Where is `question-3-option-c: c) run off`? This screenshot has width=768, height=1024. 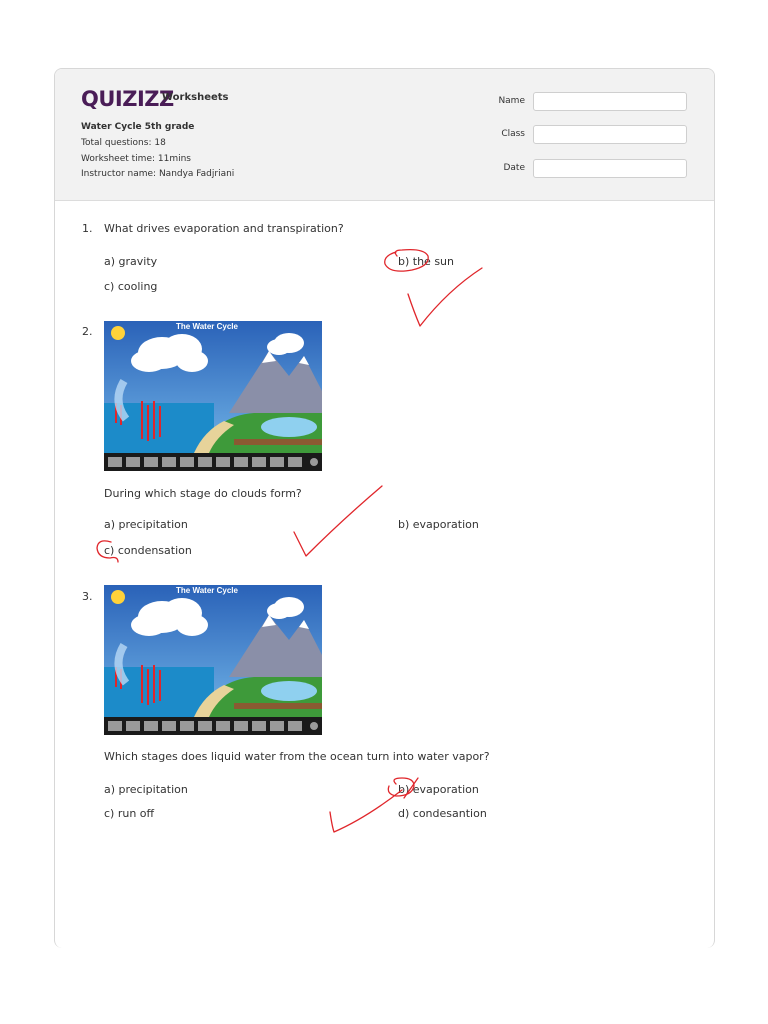 question-3-option-c: c) run off is located at coordinates (129, 813).